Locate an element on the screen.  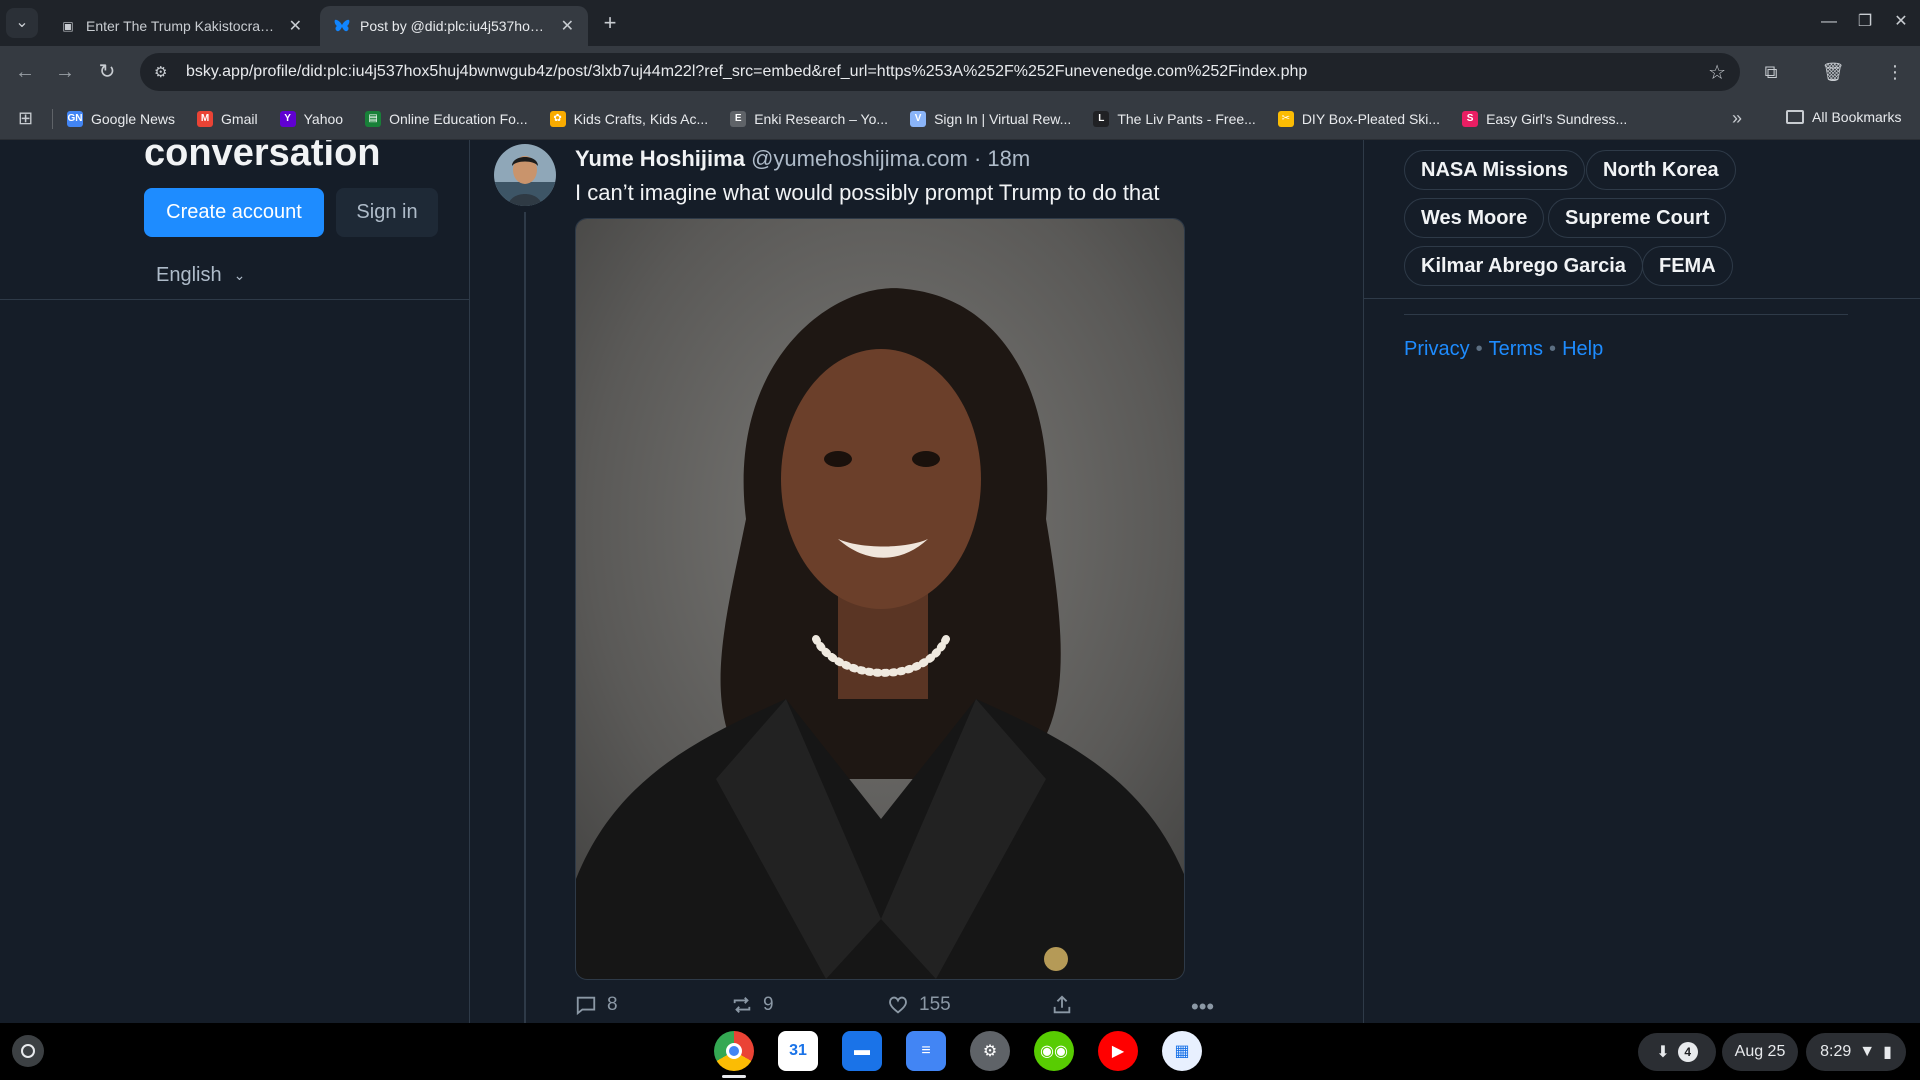
panel-heading: conversation is located at coordinates (262, 157).